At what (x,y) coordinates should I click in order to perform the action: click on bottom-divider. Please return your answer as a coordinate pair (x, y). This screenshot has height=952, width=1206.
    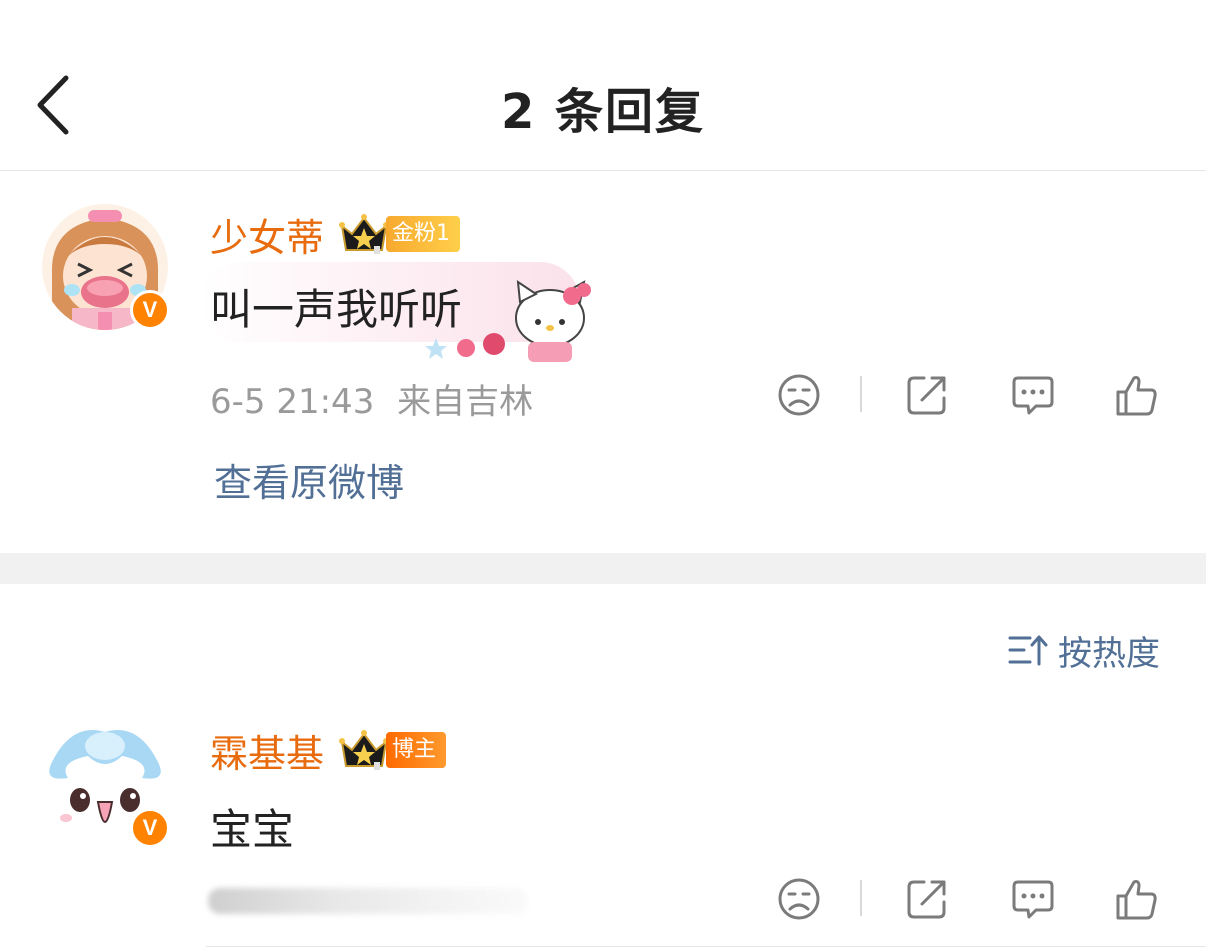
    Looking at the image, I should click on (706, 946).